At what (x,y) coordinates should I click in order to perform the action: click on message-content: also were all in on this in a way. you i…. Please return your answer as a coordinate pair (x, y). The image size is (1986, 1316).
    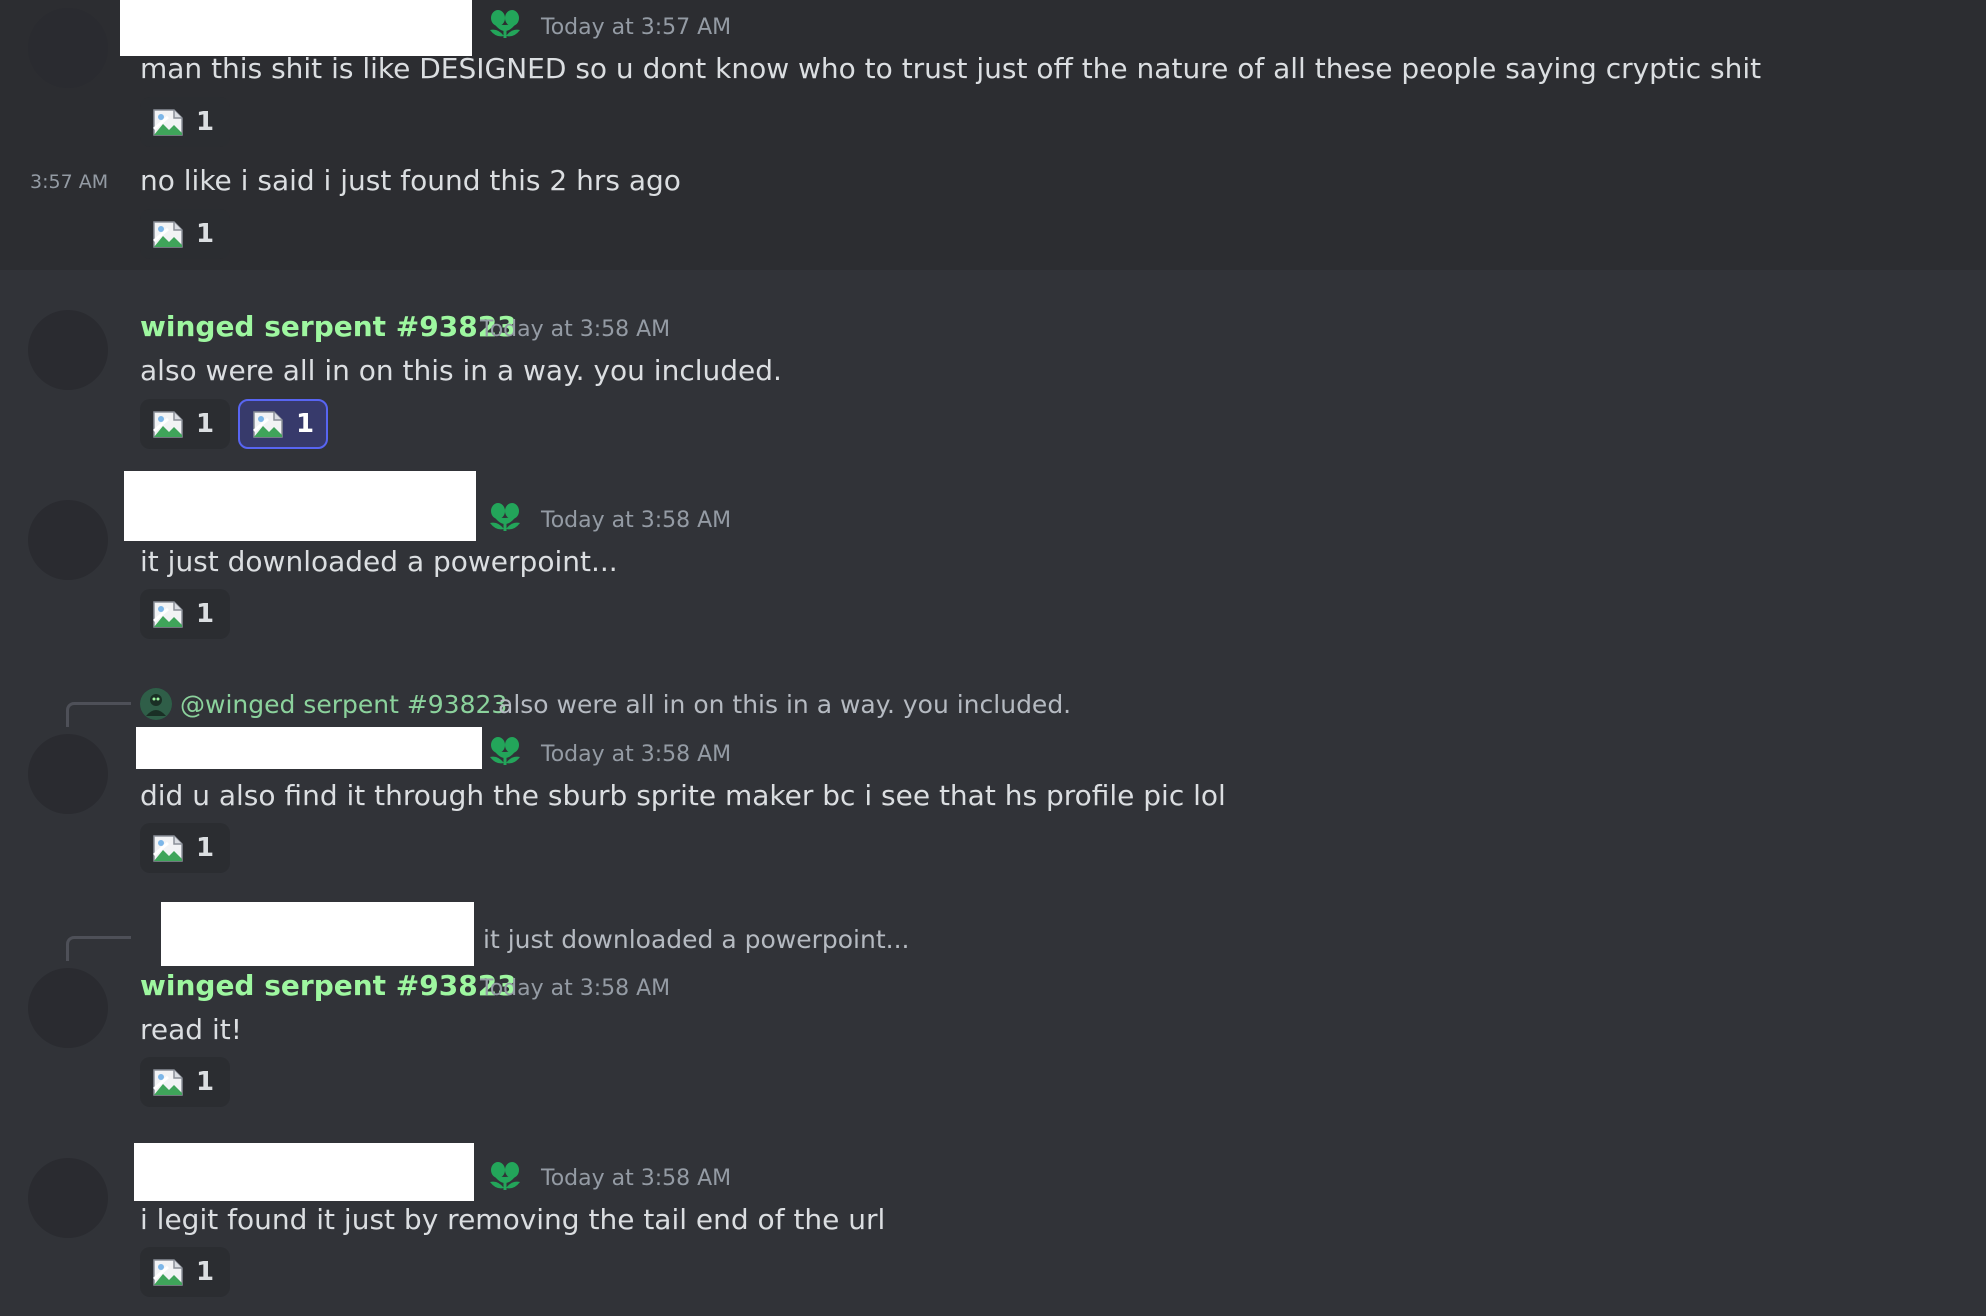
    Looking at the image, I should click on (461, 370).